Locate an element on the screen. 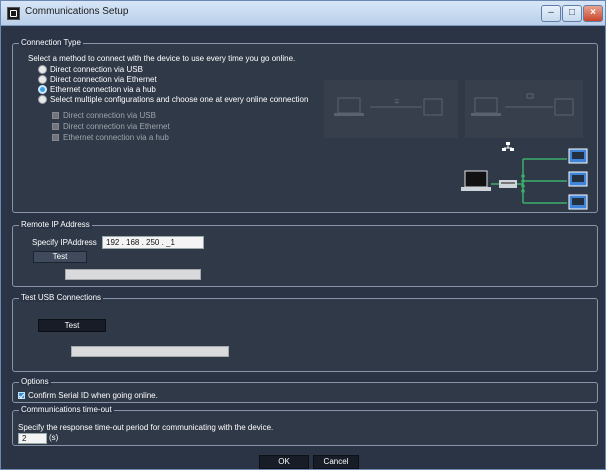 The height and width of the screenshot is (470, 606). minimize-icon: – is located at coordinates (551, 12).